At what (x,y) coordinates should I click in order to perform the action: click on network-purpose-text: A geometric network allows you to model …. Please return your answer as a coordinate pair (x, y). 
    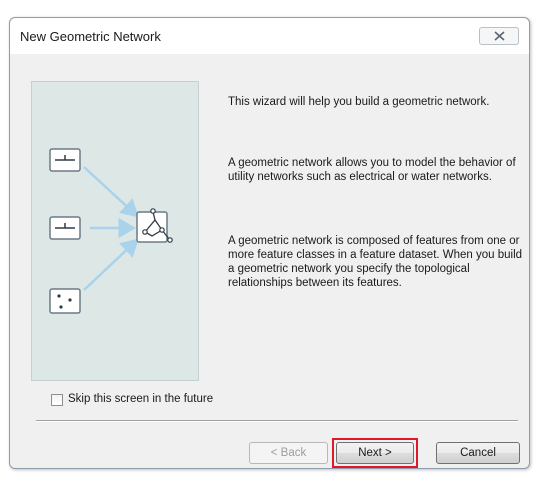
    Looking at the image, I should click on (372, 170).